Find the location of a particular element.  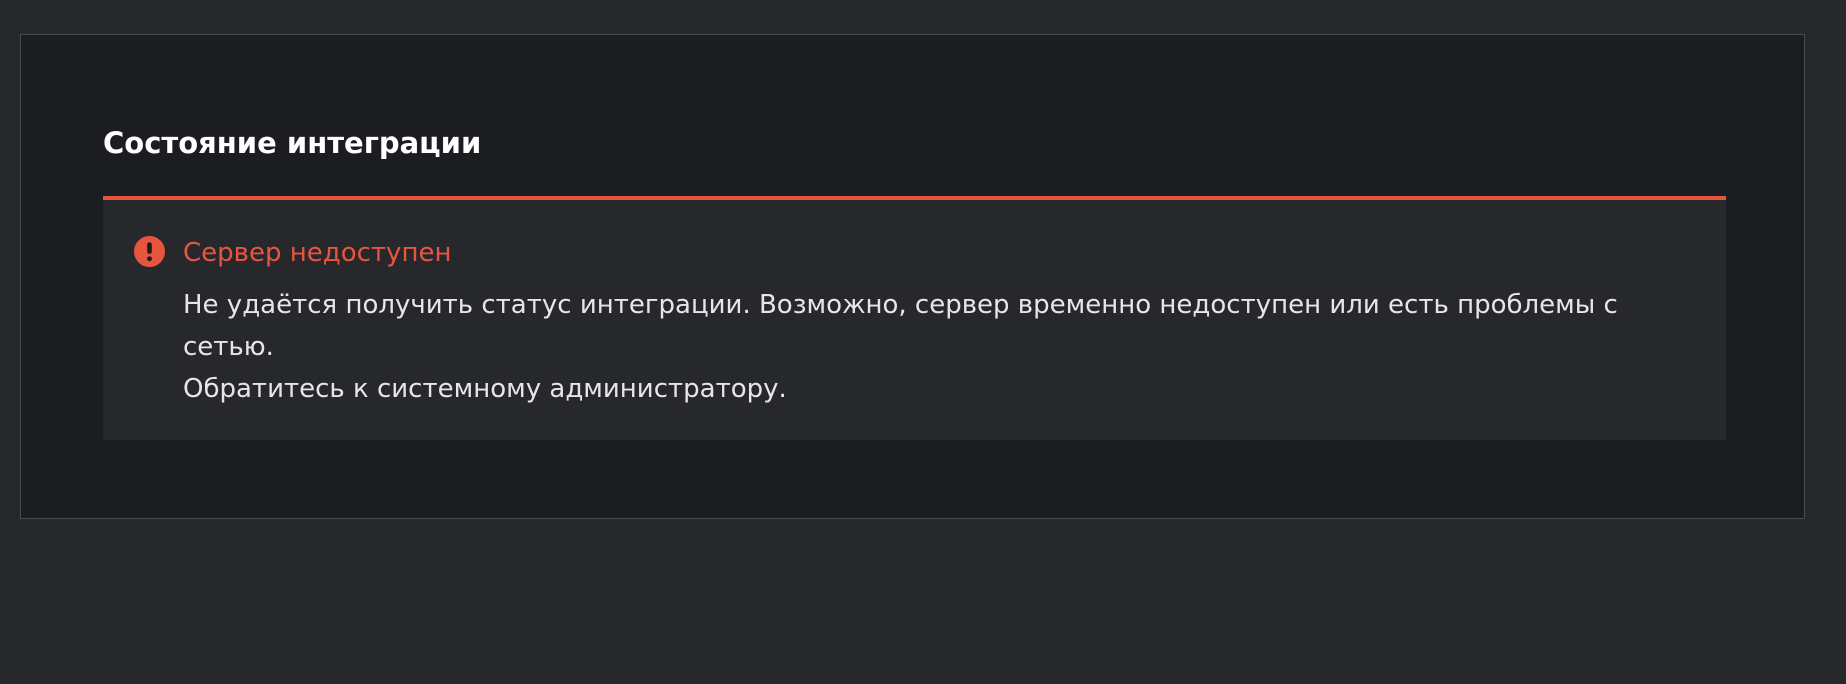

alert-title: Сервер недоступен is located at coordinates (317, 253).